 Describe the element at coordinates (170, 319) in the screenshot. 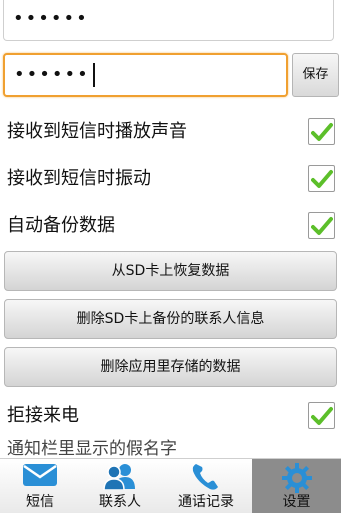

I see `delete-sd-contacts-button: 删除SD卡上备份的联系人信息` at that location.